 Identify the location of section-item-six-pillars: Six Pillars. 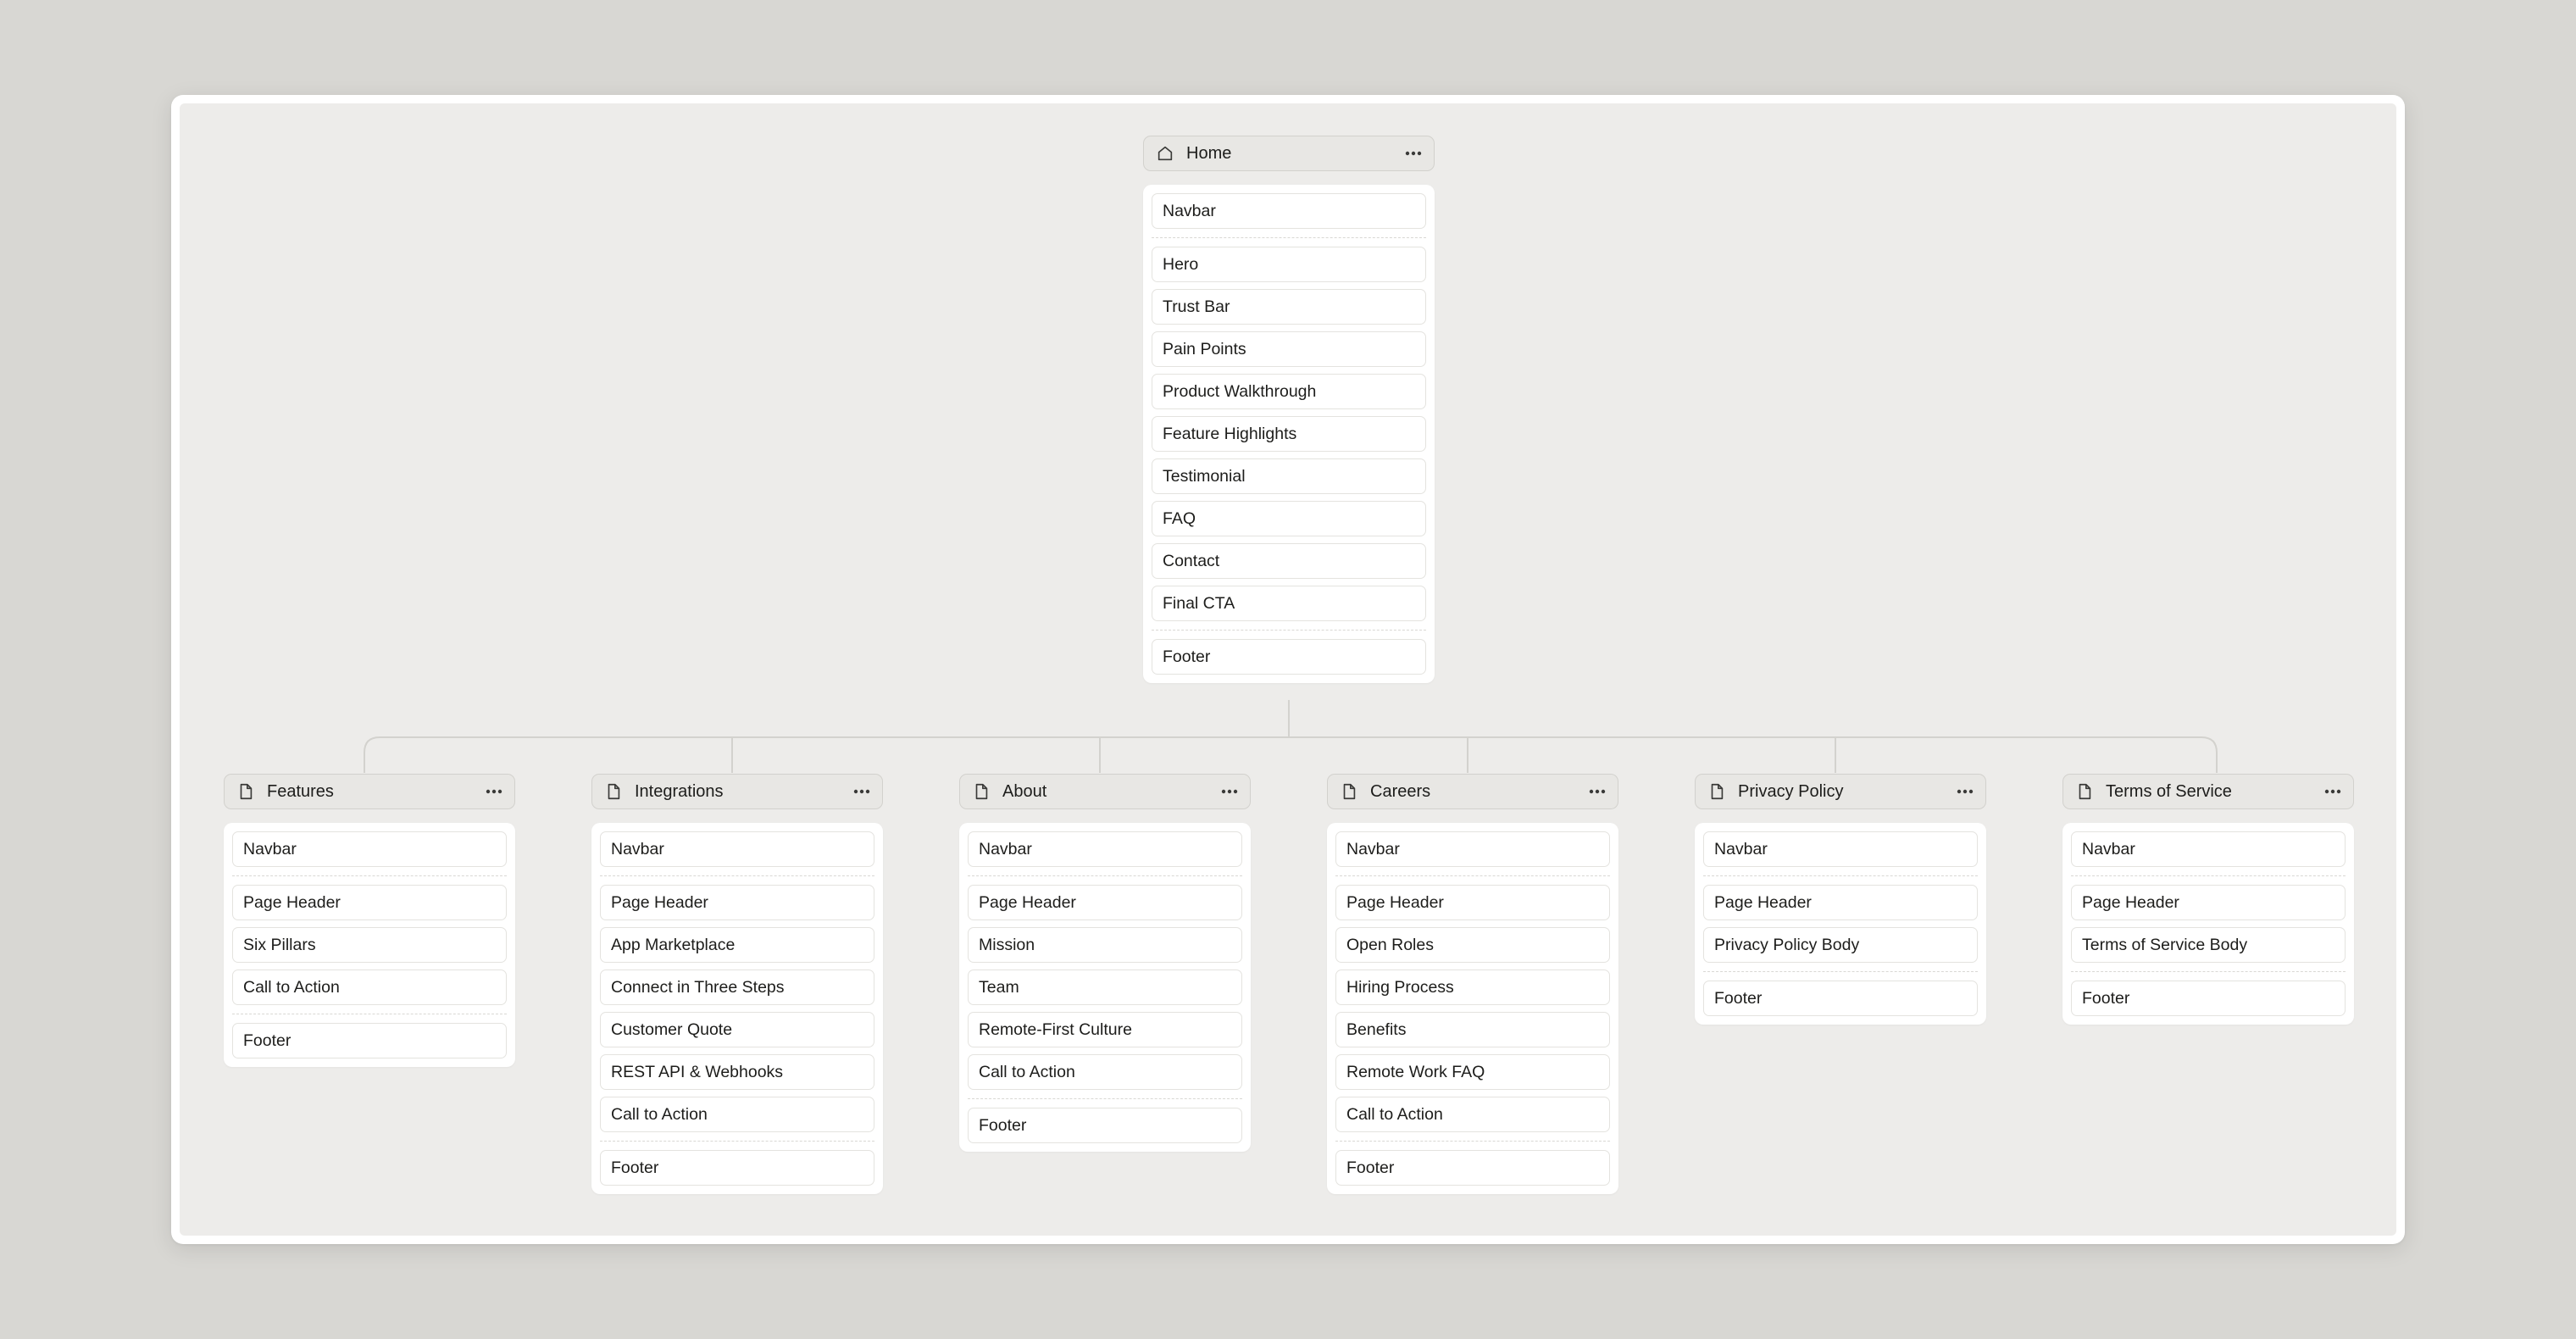
(369, 945).